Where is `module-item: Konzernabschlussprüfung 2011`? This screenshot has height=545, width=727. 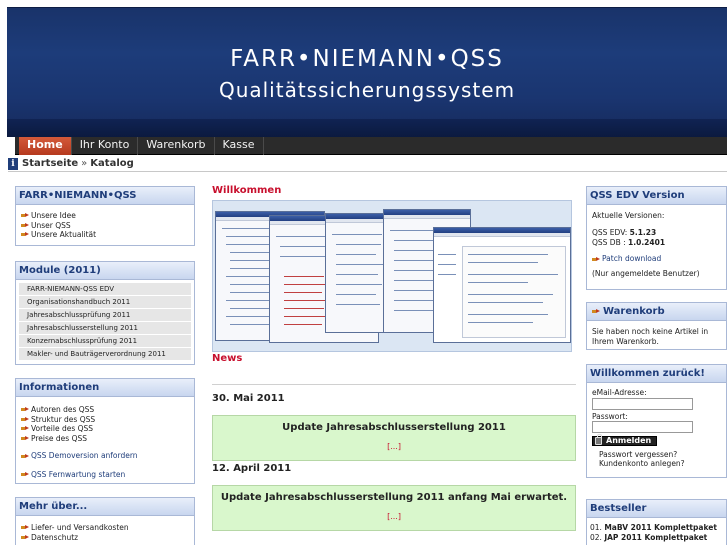
module-item: Konzernabschlussprüfung 2011 is located at coordinates (105, 341).